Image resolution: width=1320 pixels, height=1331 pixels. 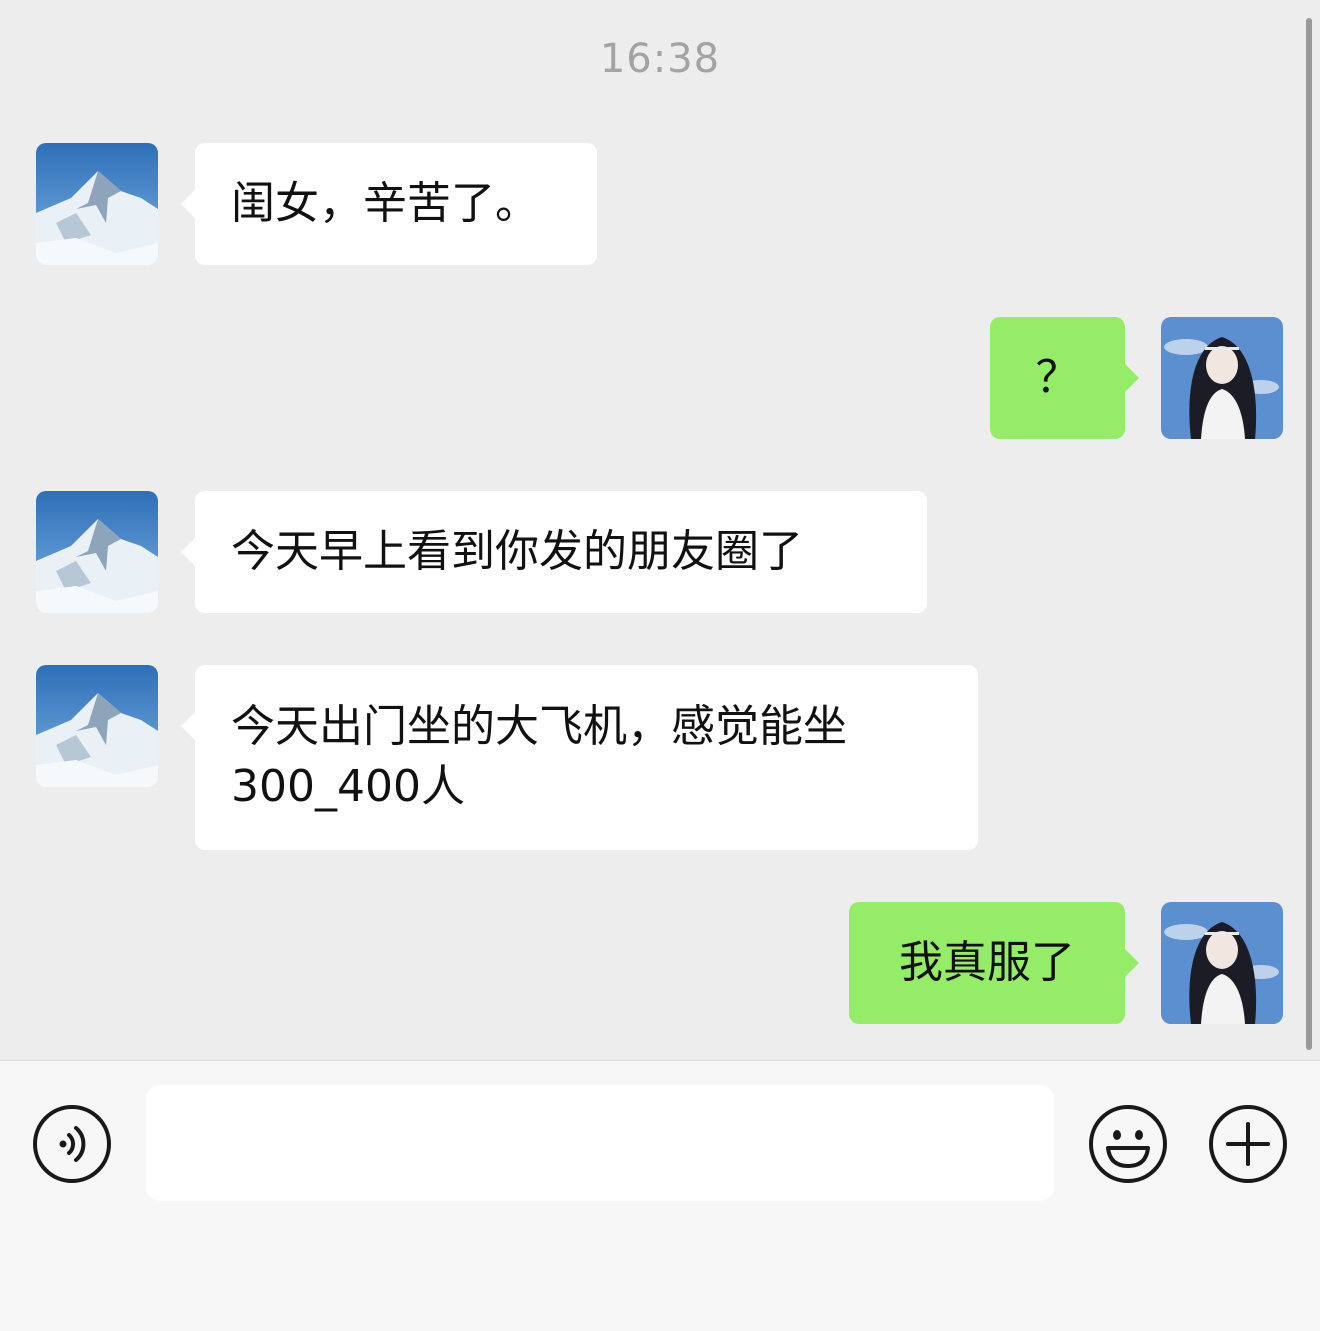 What do you see at coordinates (385, 203) in the screenshot?
I see `message-text: 闺女，辛苦了。` at bounding box center [385, 203].